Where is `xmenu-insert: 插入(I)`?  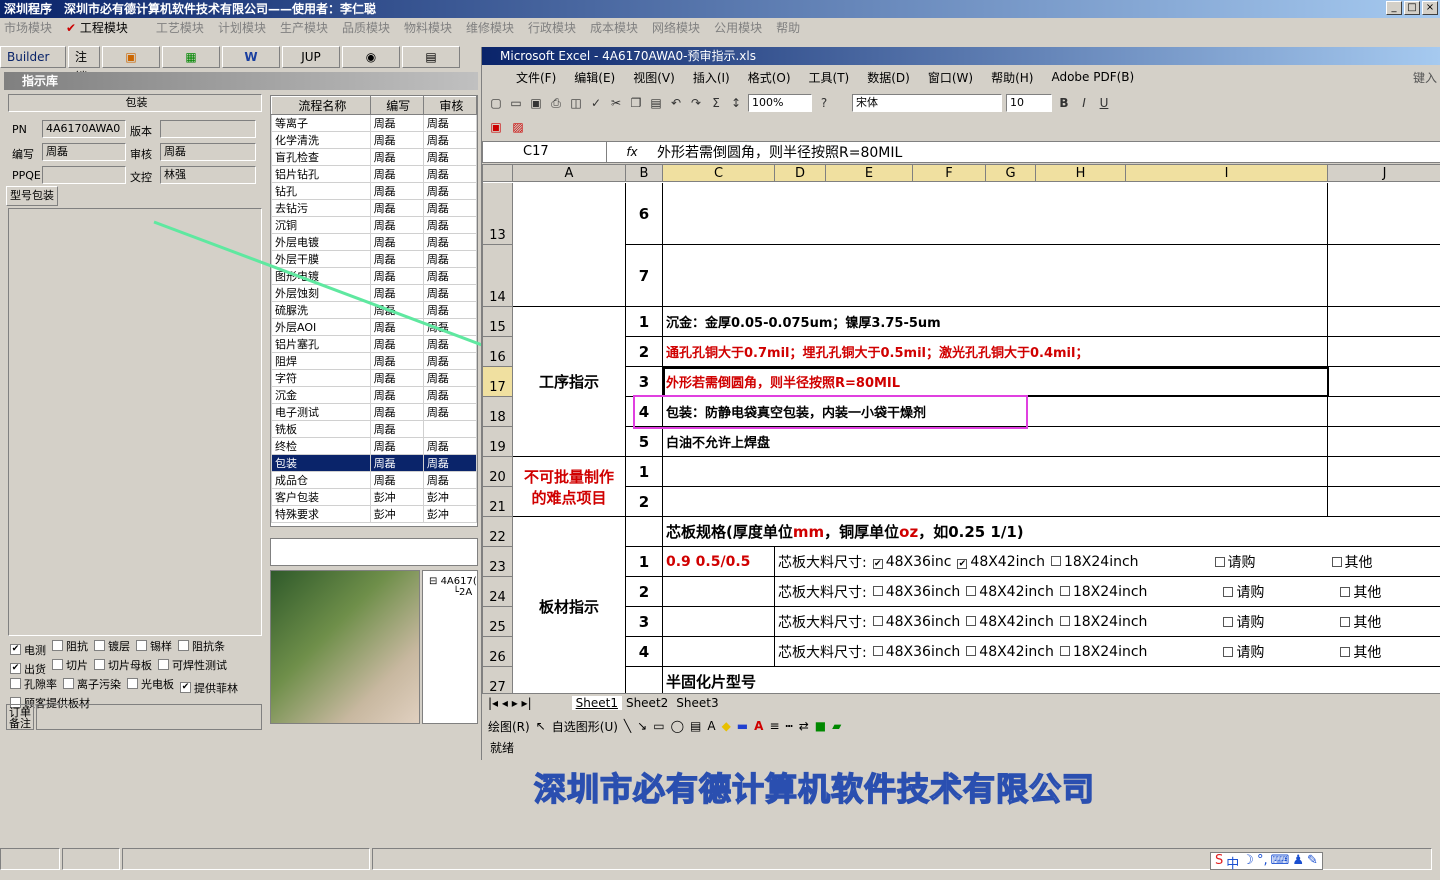
xmenu-insert: 插入(I) is located at coordinates (711, 77).